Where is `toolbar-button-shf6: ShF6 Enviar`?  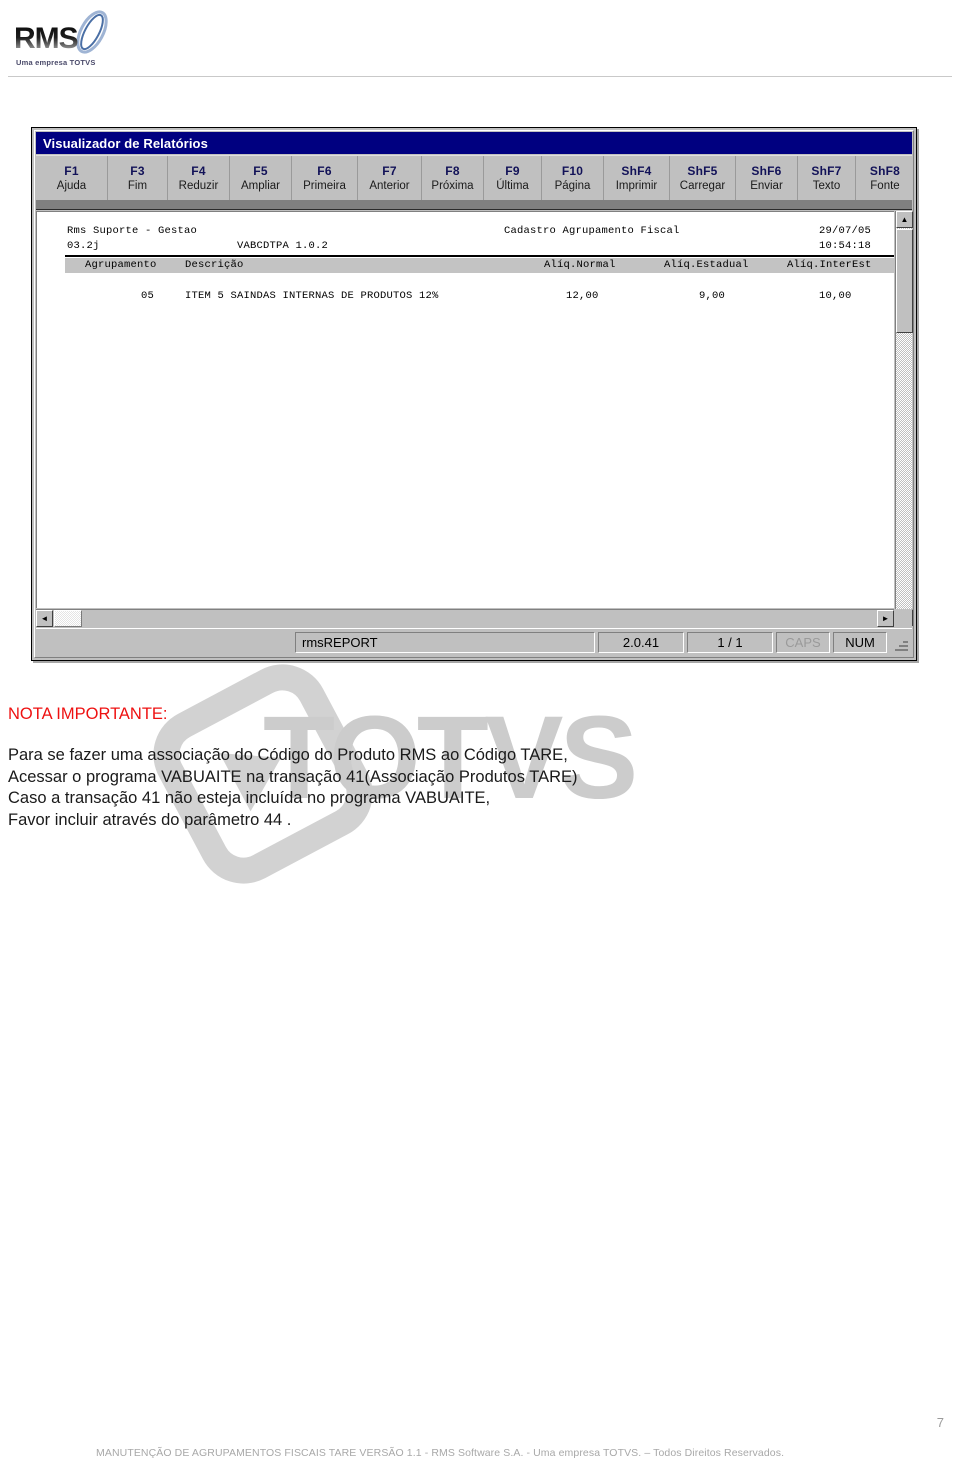 toolbar-button-shf6: ShF6 Enviar is located at coordinates (767, 178).